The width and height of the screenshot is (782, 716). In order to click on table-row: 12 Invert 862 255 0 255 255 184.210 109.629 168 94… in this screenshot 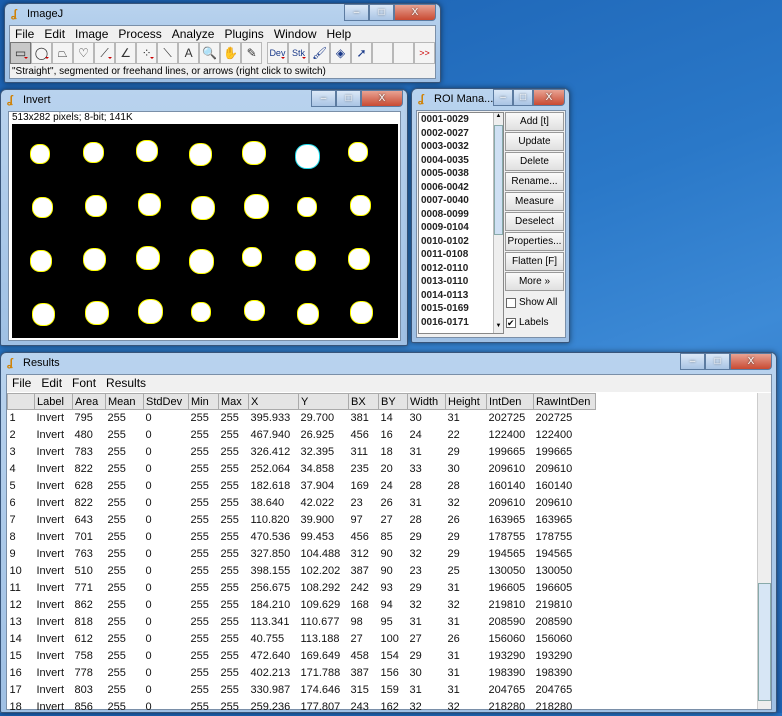, I will do `click(385, 605)`.